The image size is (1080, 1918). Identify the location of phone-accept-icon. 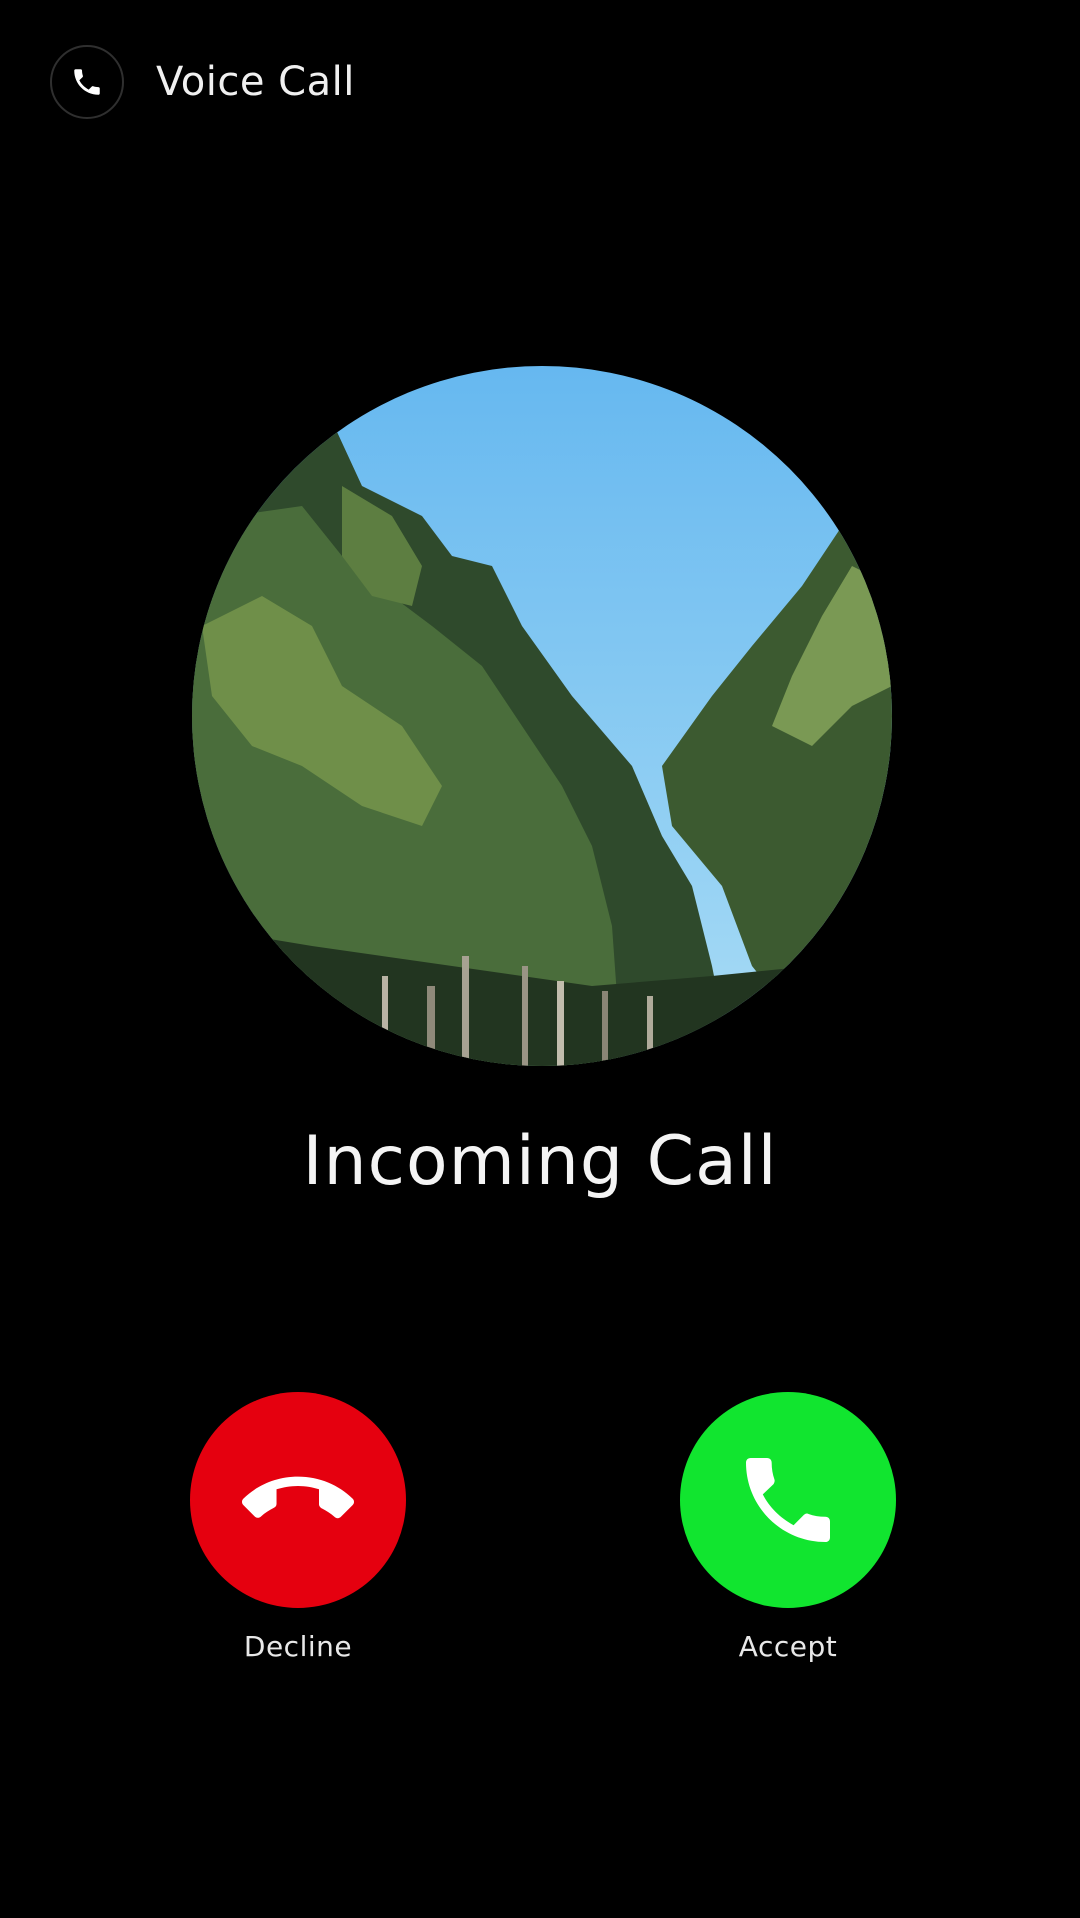
(788, 1500).